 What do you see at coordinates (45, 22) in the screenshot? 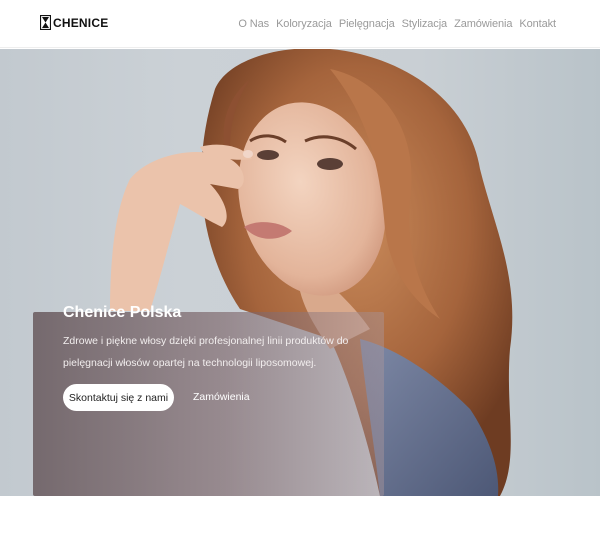
I see `hourglass-logo-icon` at bounding box center [45, 22].